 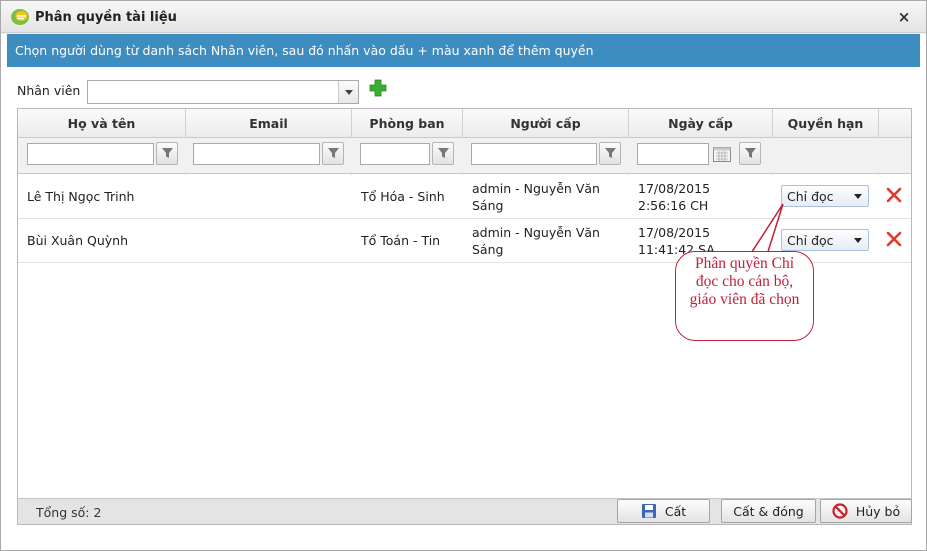 What do you see at coordinates (223, 92) in the screenshot?
I see `employee-combobox` at bounding box center [223, 92].